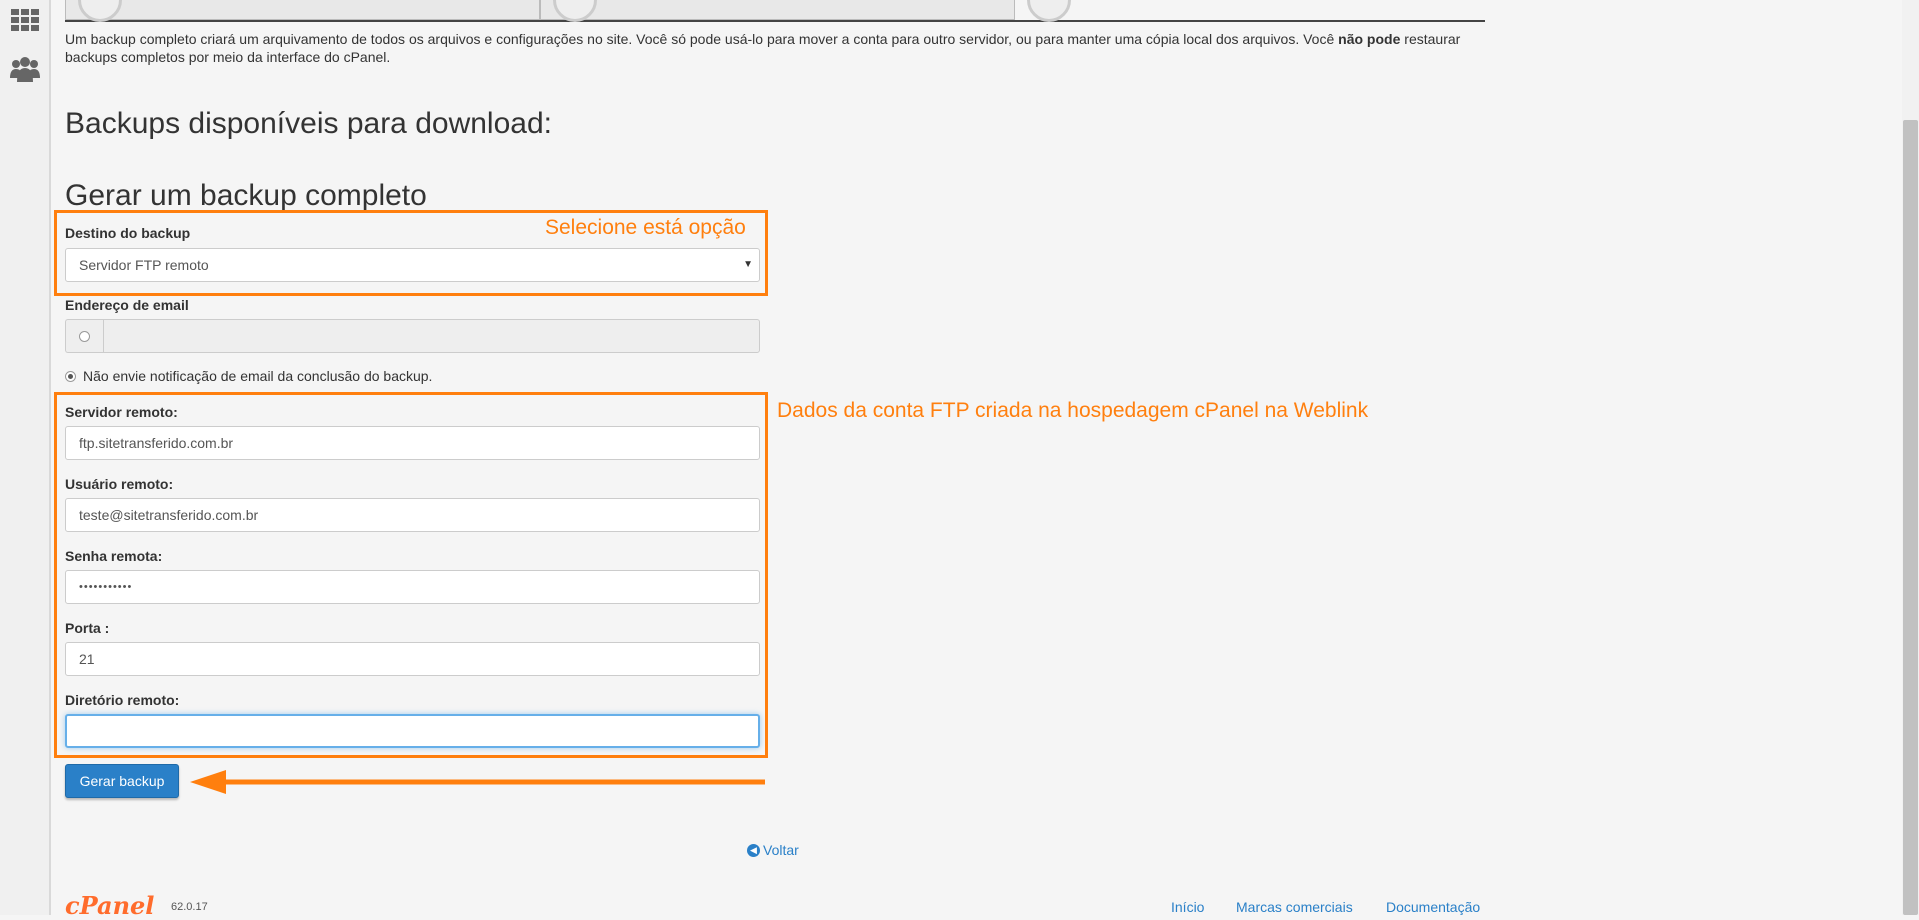 This screenshot has height=920, width=1919. I want to click on back-label: Voltar, so click(781, 850).